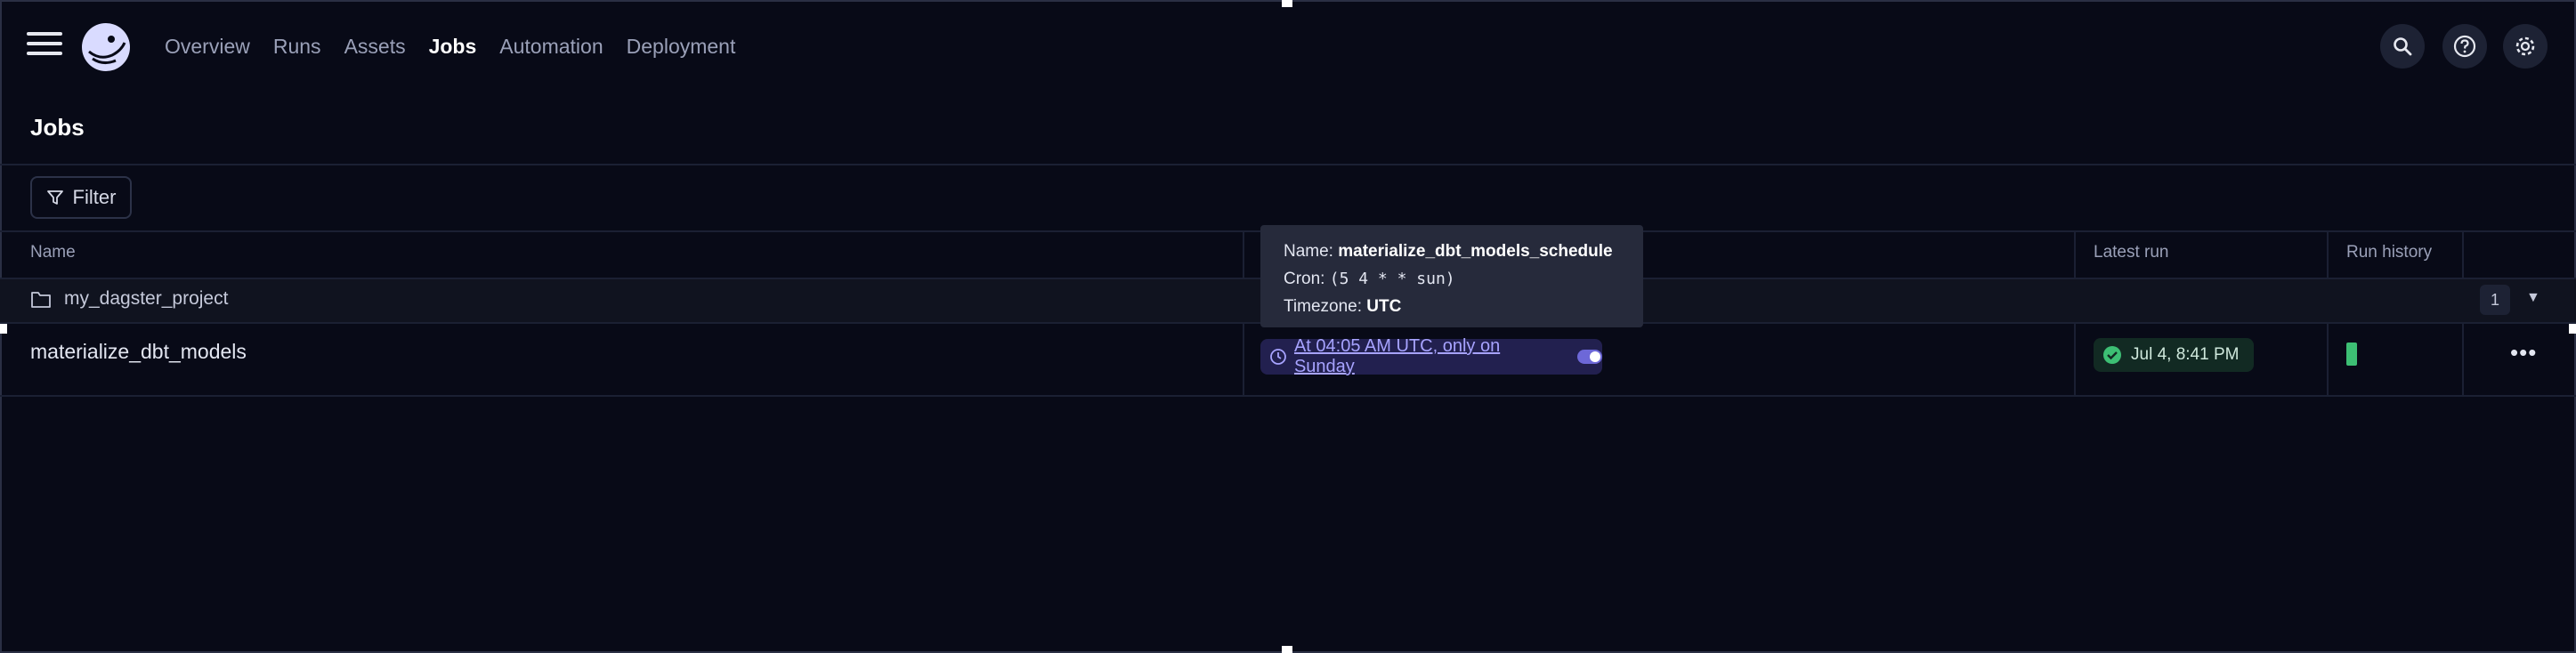 The height and width of the screenshot is (653, 2576). I want to click on filter-label: Filter, so click(94, 197).